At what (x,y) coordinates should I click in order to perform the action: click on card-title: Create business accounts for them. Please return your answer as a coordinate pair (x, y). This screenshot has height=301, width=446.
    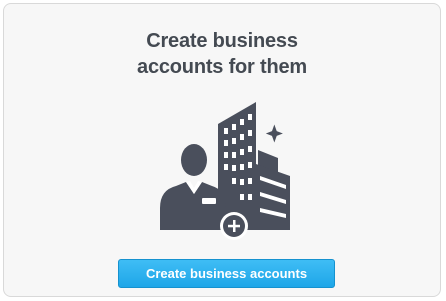
    Looking at the image, I should click on (222, 54).